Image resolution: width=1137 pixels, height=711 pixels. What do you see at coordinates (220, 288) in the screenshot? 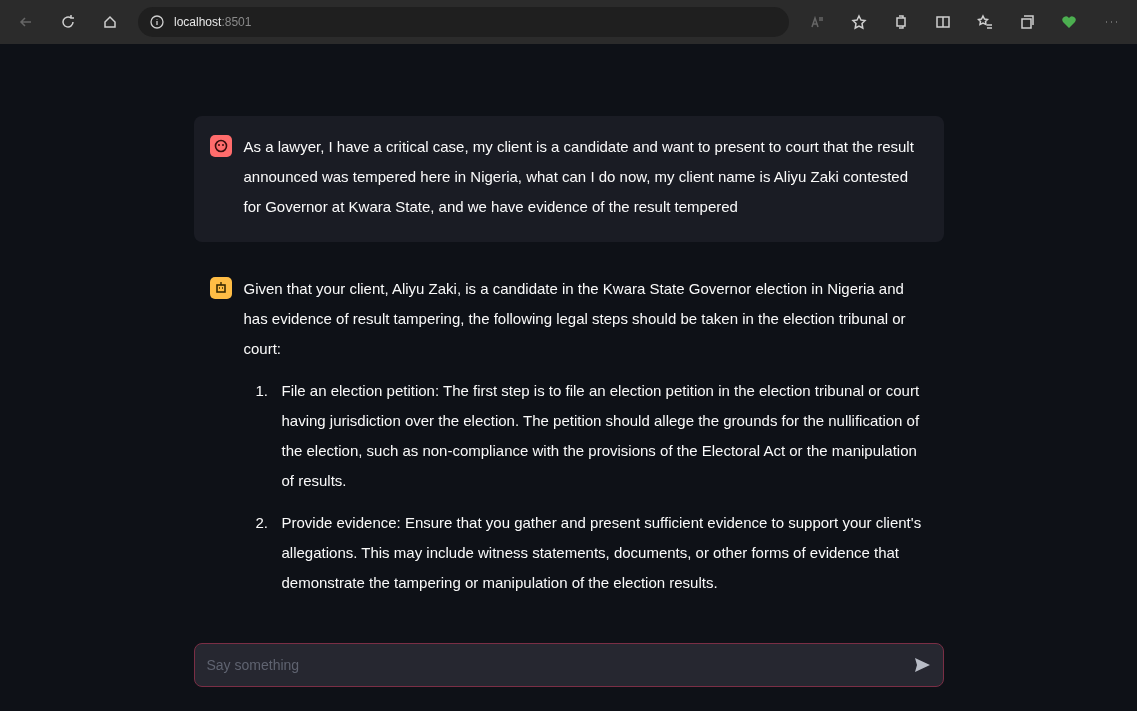
I see `assistant-avatar-icon` at bounding box center [220, 288].